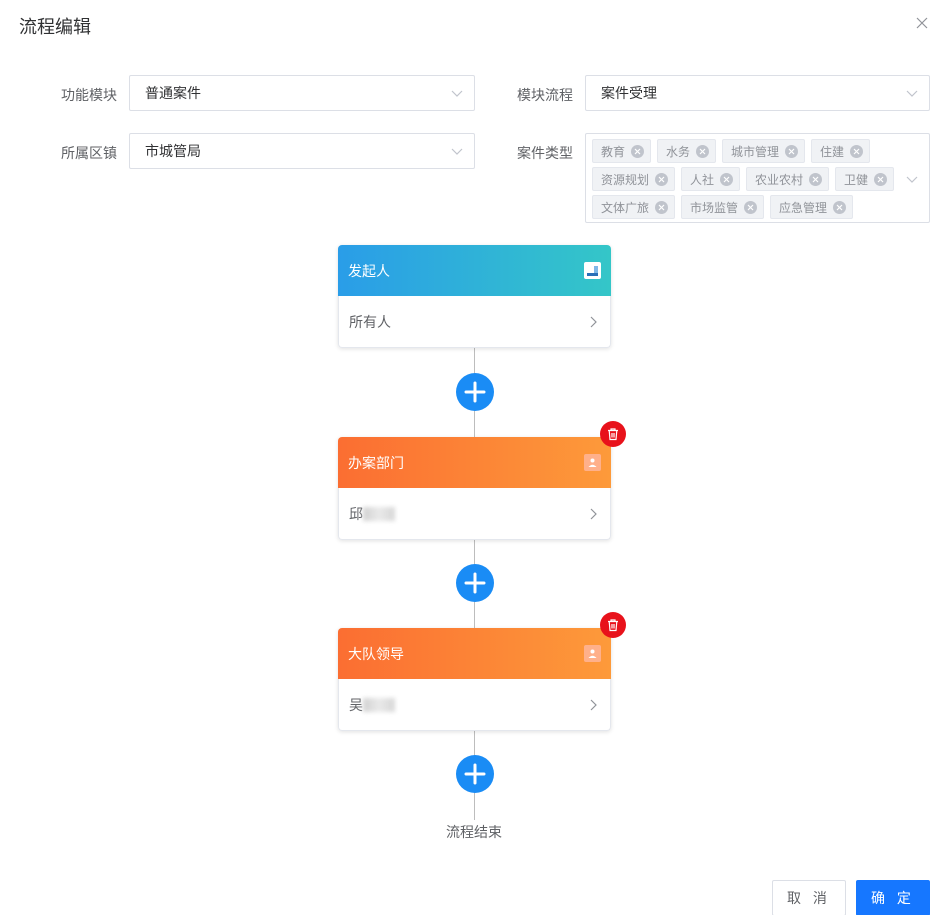 This screenshot has width=945, height=915. What do you see at coordinates (89, 95) in the screenshot?
I see `function-module-label: 功能模块` at bounding box center [89, 95].